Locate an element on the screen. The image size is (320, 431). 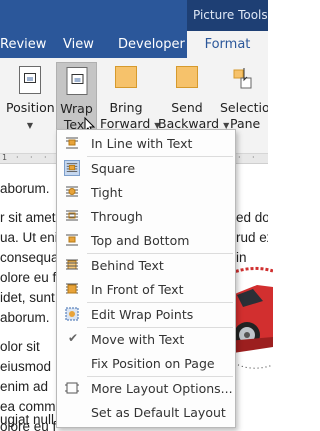
title-bar: Picture Tools is located at coordinates (134, 15).